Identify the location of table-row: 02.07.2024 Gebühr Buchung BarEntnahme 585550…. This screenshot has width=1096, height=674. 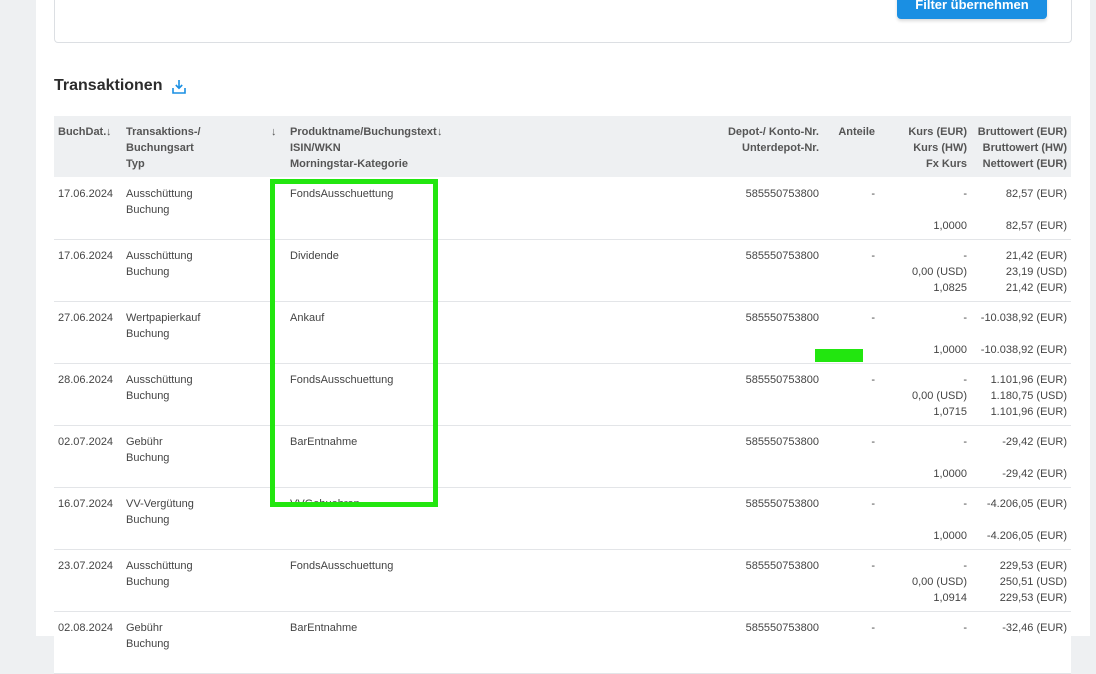
(562, 457).